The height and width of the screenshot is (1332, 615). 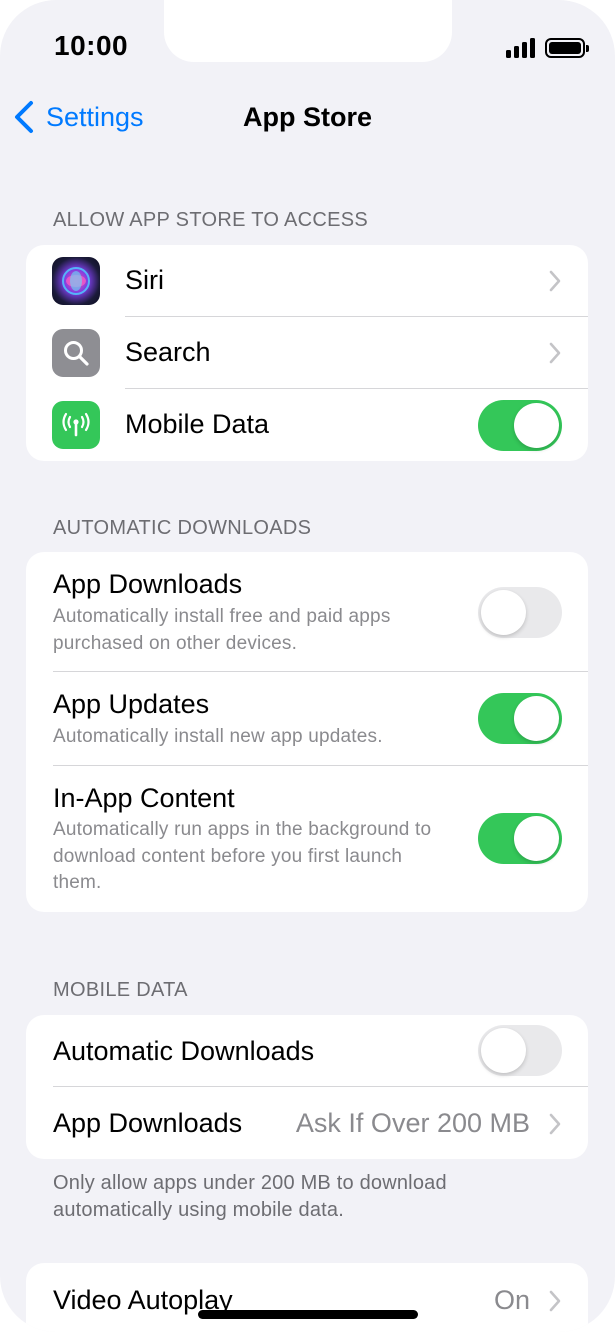 What do you see at coordinates (76, 281) in the screenshot?
I see `siri-icon` at bounding box center [76, 281].